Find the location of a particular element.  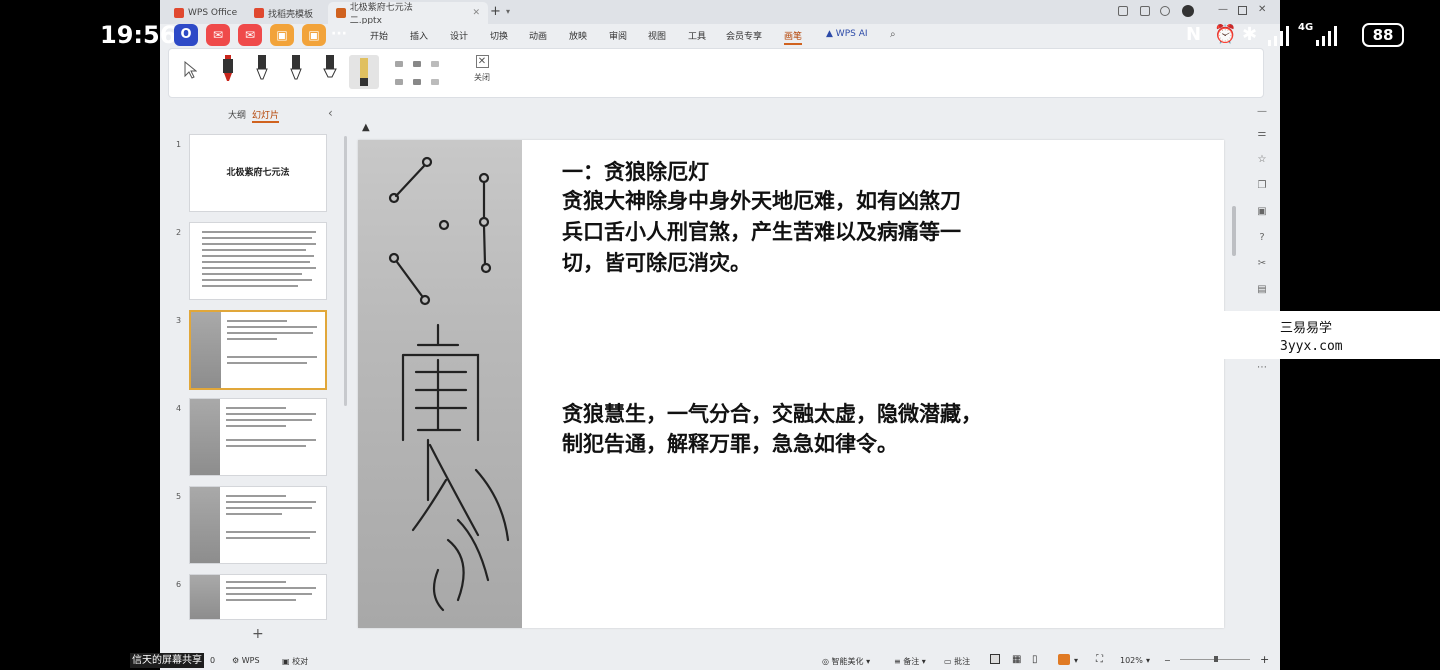

notification-badge-icon: O is located at coordinates (186, 35).